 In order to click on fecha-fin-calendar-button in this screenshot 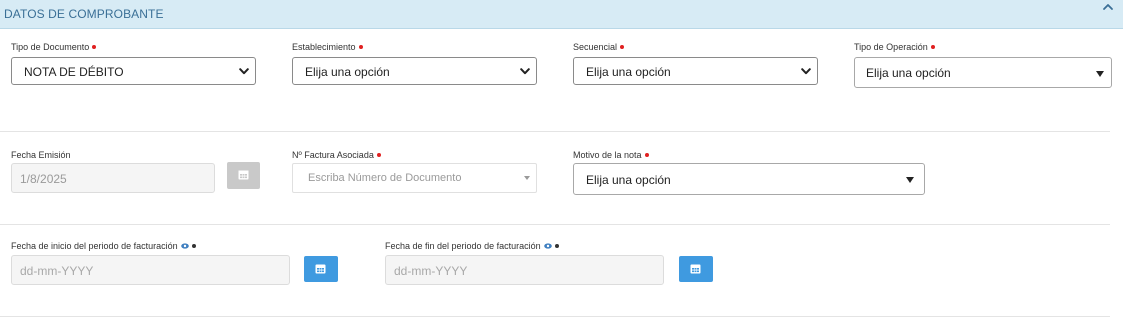, I will do `click(696, 269)`.